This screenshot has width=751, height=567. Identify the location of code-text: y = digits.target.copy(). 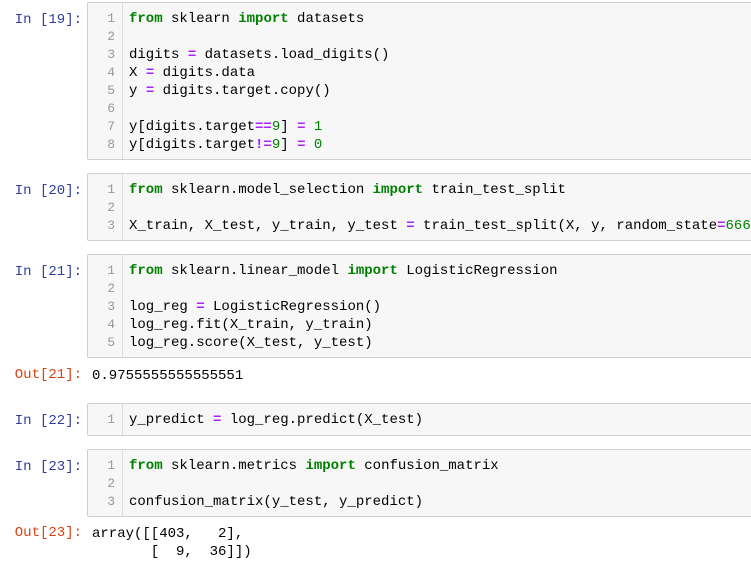
(230, 91).